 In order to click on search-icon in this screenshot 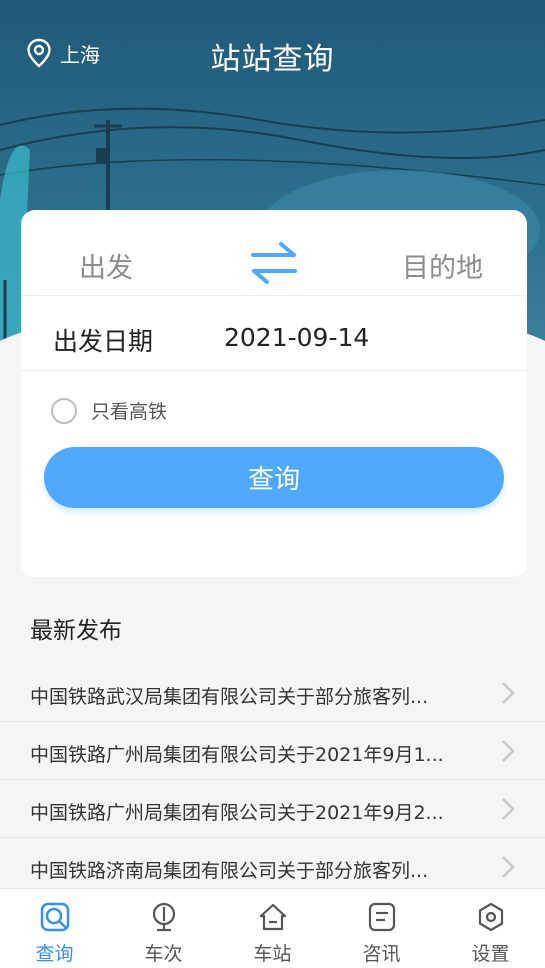, I will do `click(54, 917)`.